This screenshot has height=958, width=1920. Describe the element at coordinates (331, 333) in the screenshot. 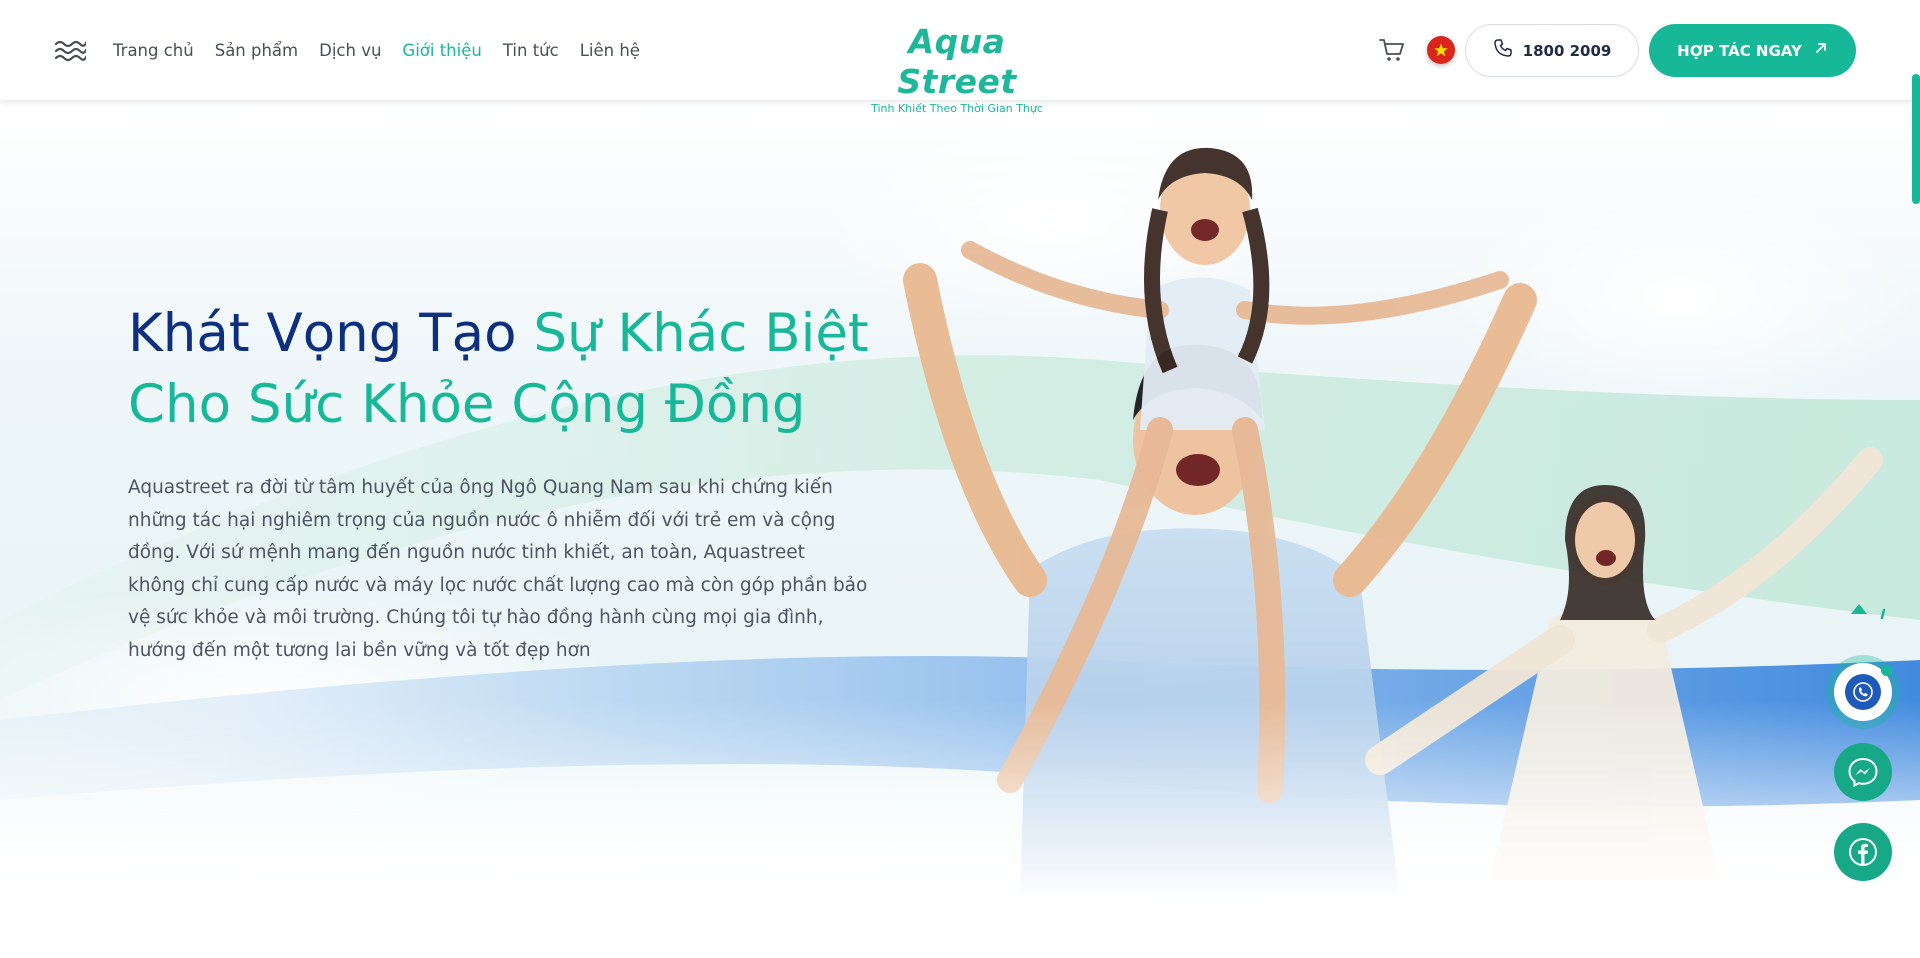

I see `hero-title-dark: Khát Vọng Tạo` at that location.